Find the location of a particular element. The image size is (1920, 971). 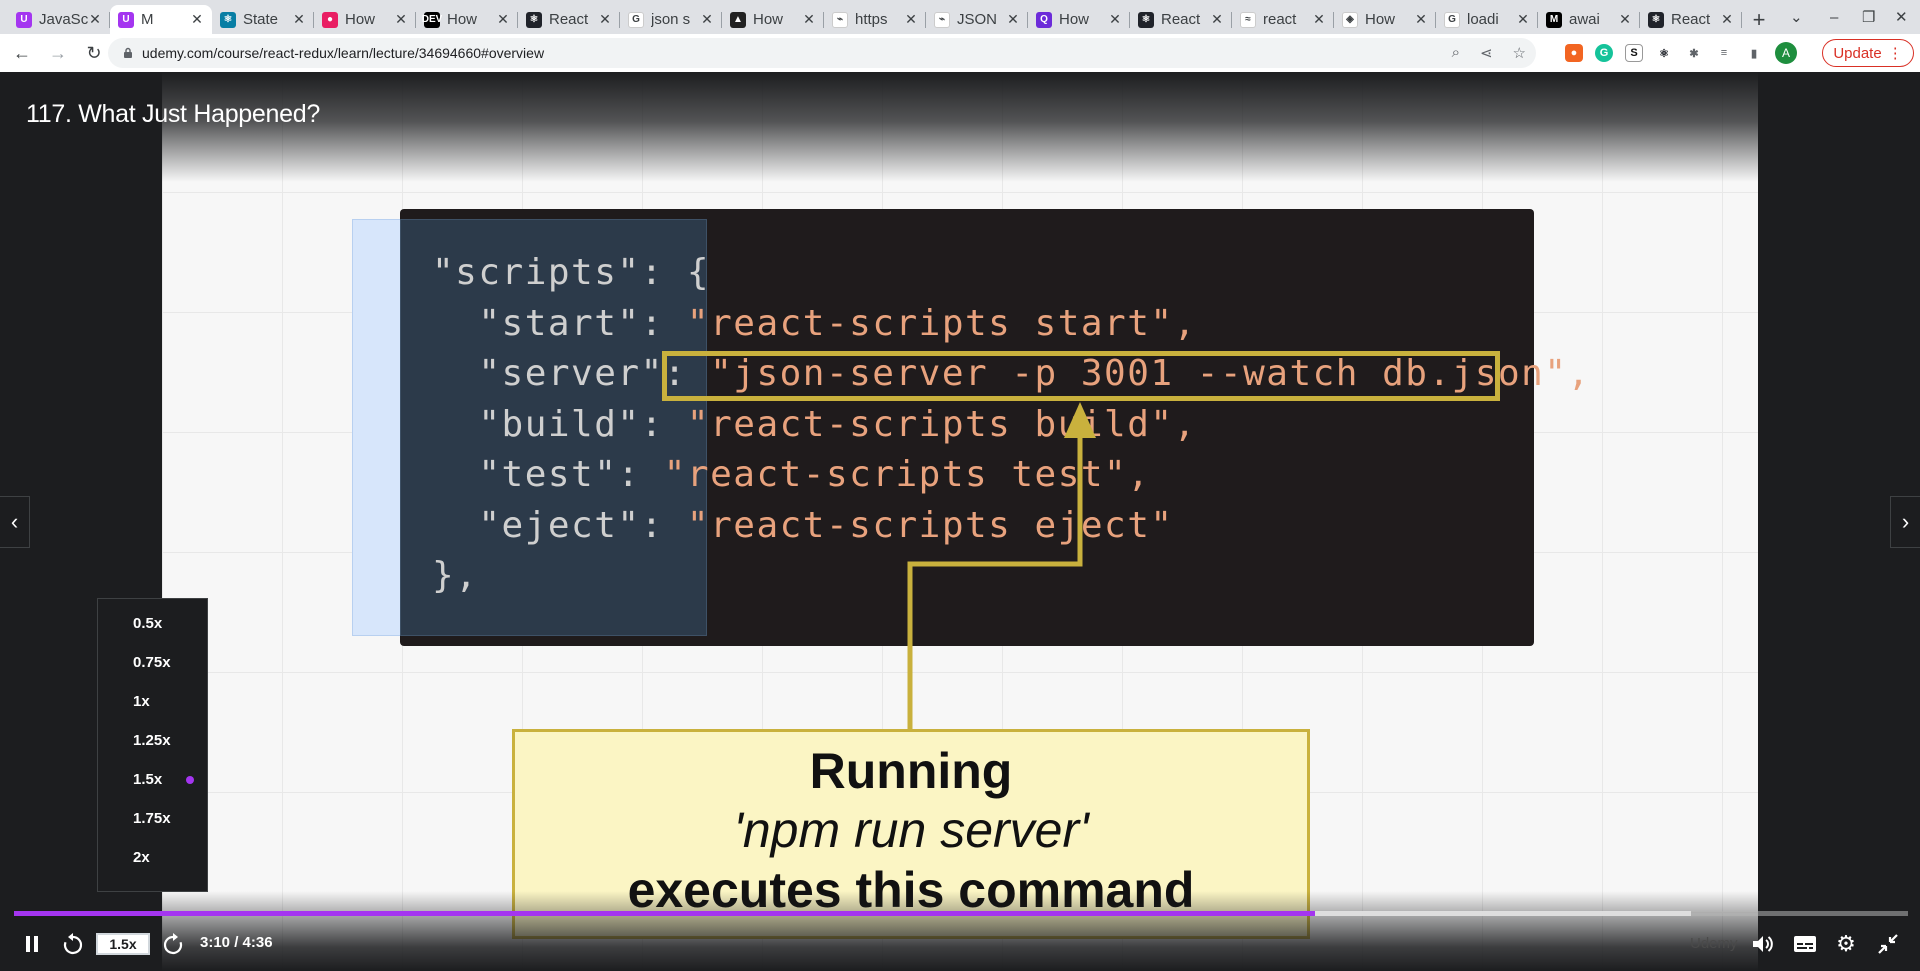

extension-icon: ● is located at coordinates (1574, 53).